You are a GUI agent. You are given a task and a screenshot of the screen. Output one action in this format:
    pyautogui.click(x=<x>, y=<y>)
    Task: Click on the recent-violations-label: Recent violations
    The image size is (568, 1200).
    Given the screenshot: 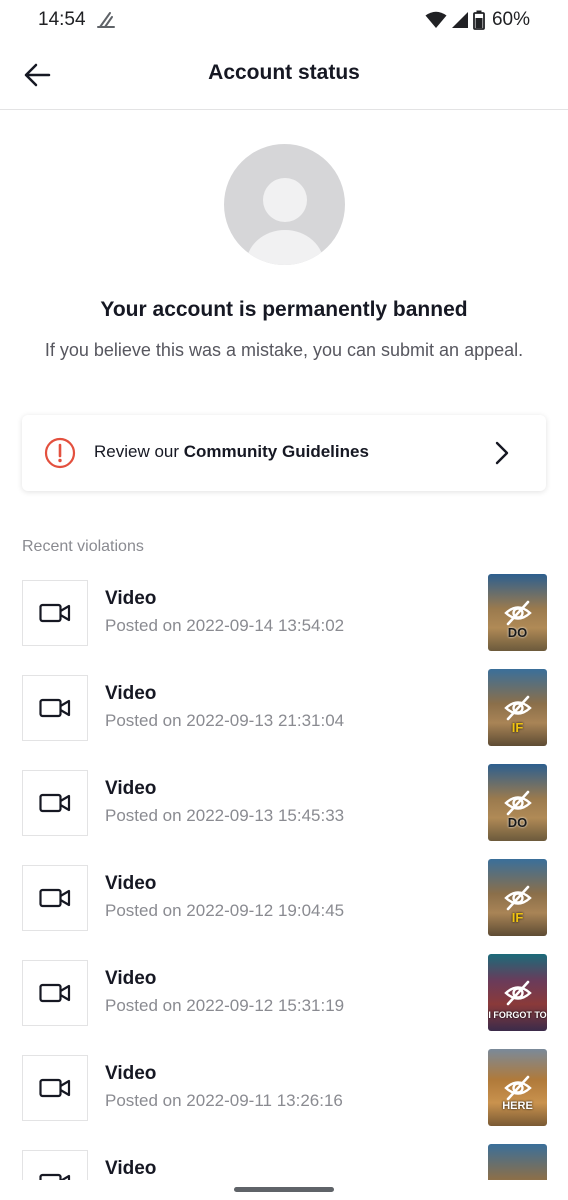 What is the action you would take?
    pyautogui.click(x=83, y=546)
    